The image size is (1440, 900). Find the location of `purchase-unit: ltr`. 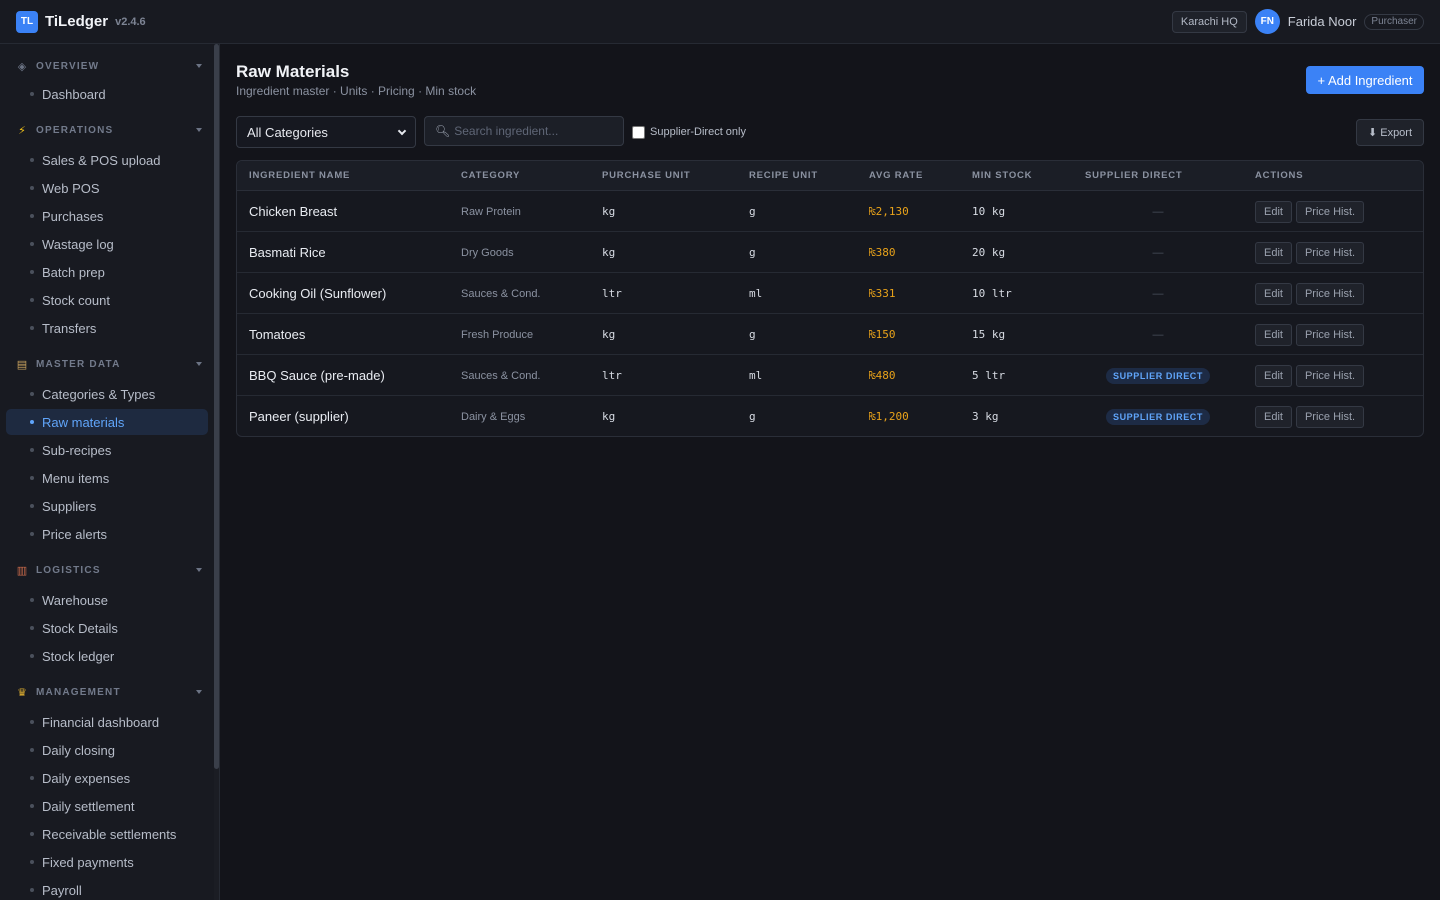

purchase-unit: ltr is located at coordinates (612, 375).